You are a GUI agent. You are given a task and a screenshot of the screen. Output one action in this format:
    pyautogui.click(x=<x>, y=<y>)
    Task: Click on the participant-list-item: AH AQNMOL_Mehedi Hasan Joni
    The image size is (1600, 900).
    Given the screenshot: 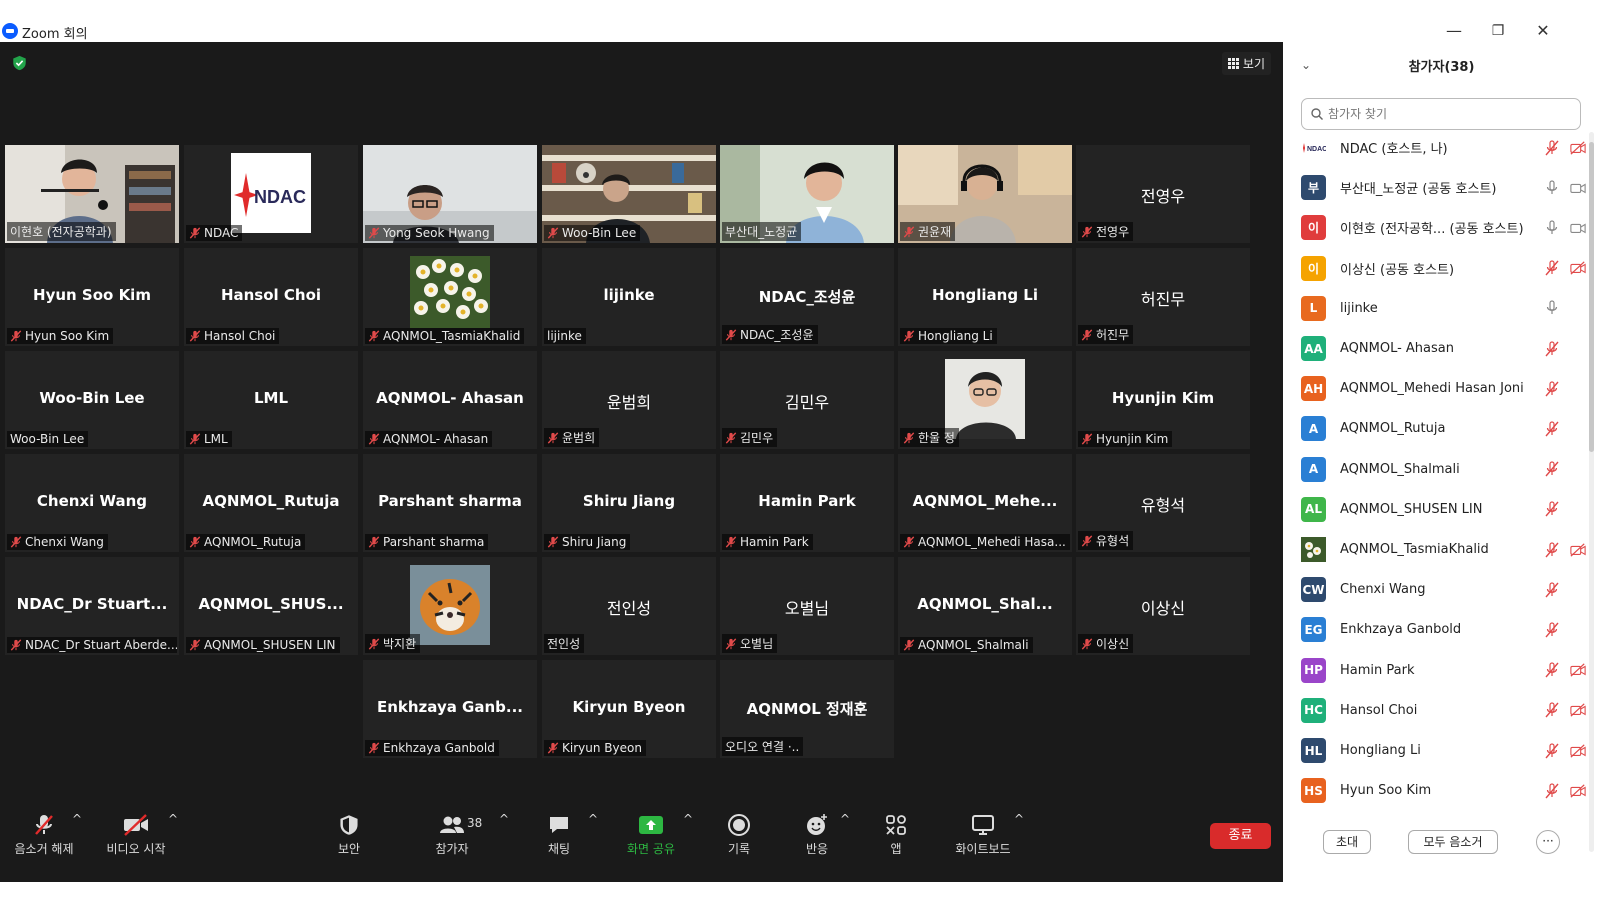 What is the action you would take?
    pyautogui.click(x=1443, y=388)
    